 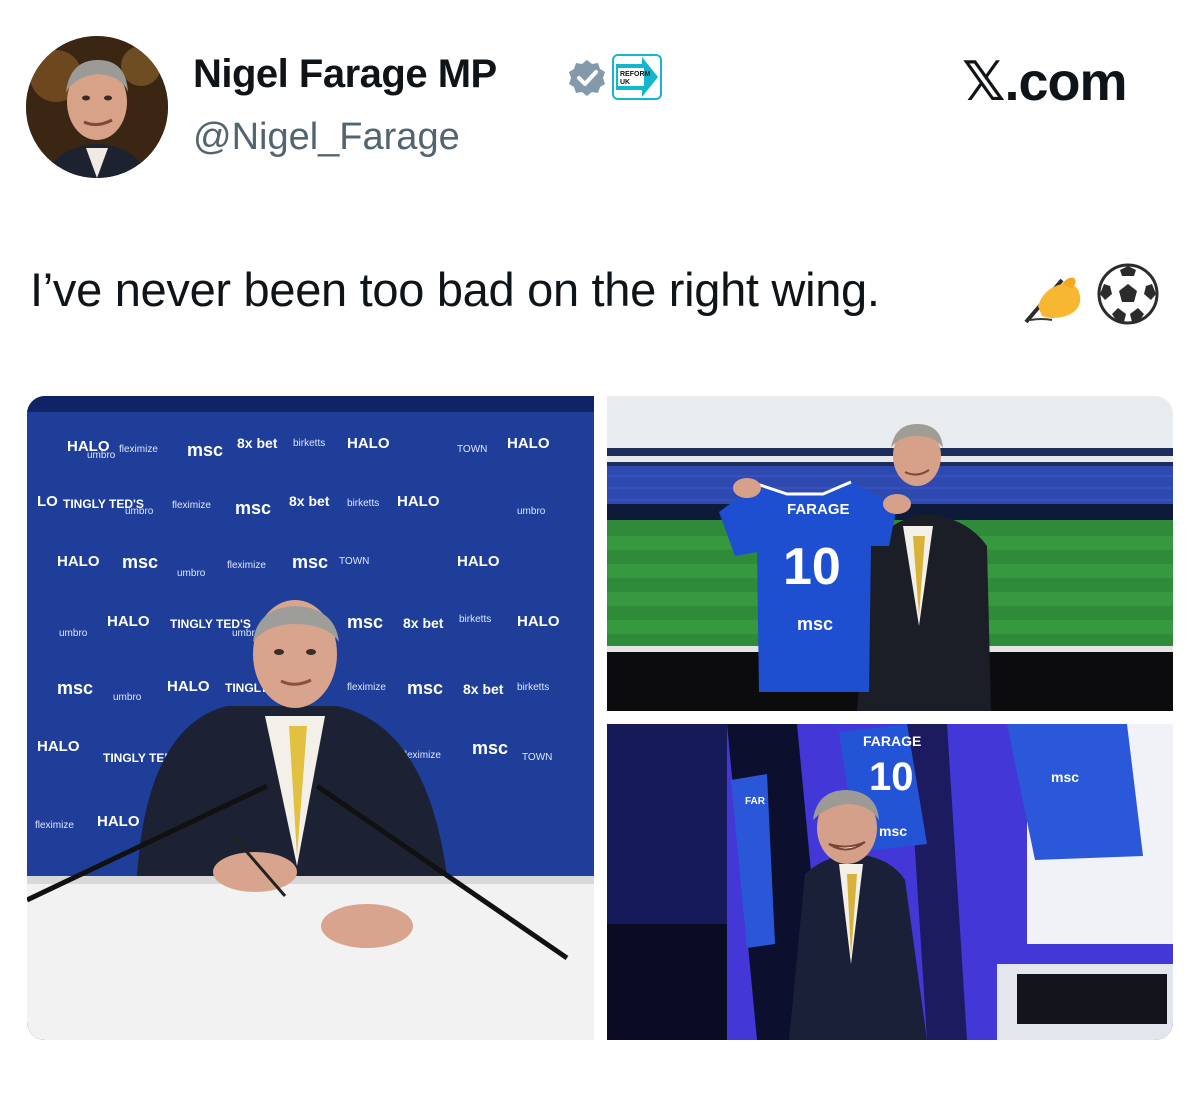 I want to click on party-badge-line2: UK, so click(x=625, y=82).